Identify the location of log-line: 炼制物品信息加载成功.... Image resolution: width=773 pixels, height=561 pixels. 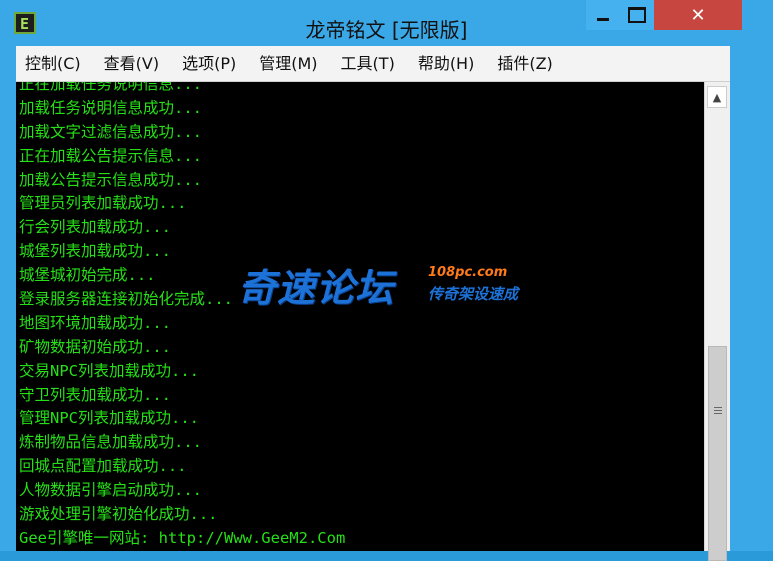
(110, 442).